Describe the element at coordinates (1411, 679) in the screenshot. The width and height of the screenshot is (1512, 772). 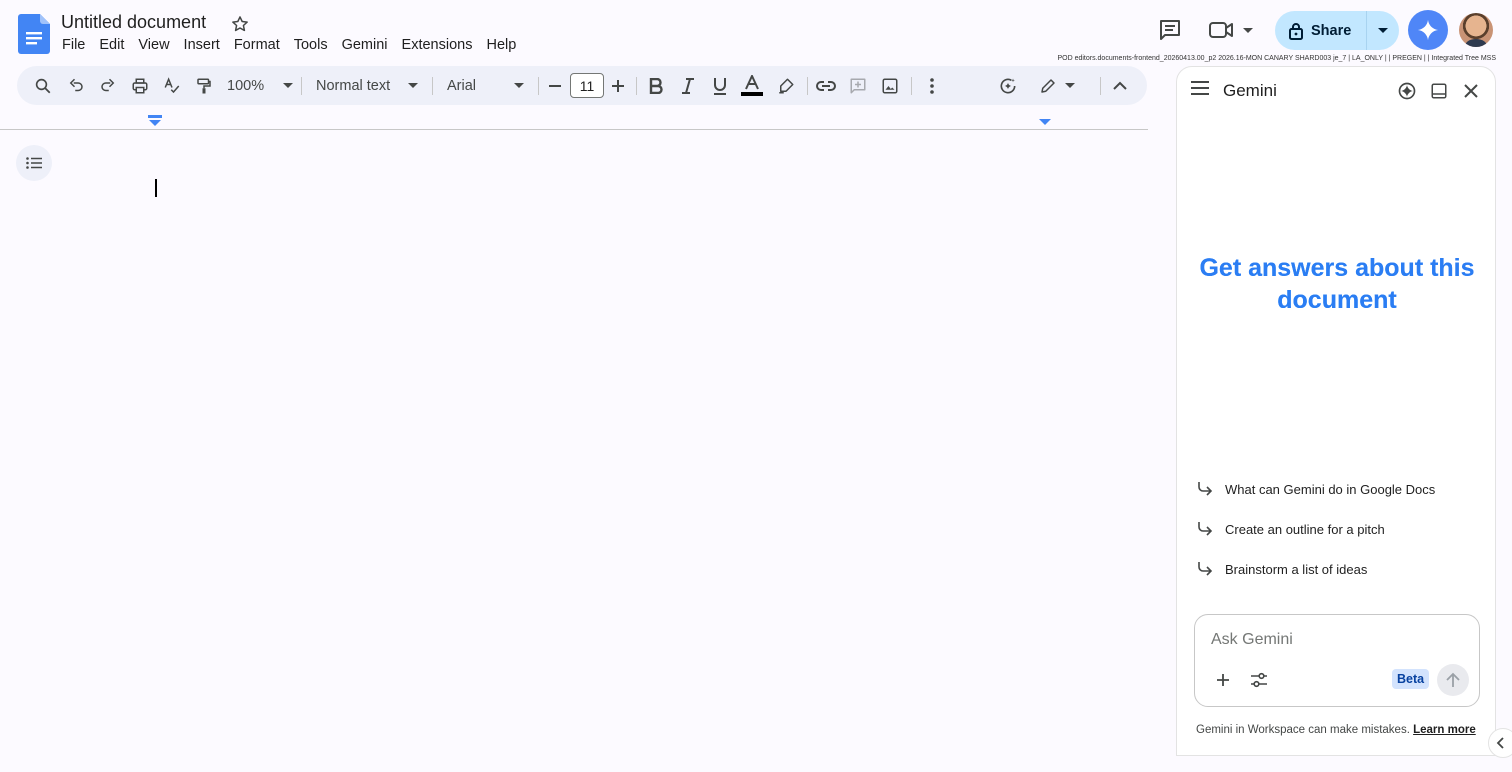
I see `beta-badge: Beta` at that location.